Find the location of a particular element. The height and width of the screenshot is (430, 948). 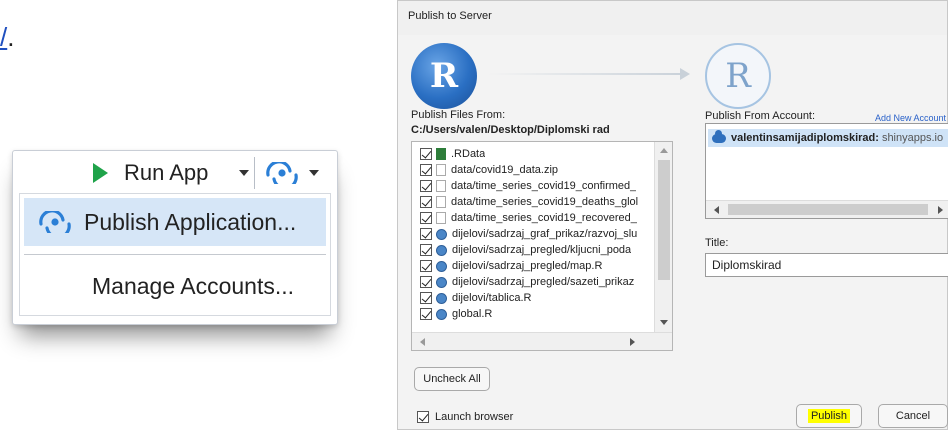

file-row: dijelovi/tablica.R is located at coordinates (532, 298).